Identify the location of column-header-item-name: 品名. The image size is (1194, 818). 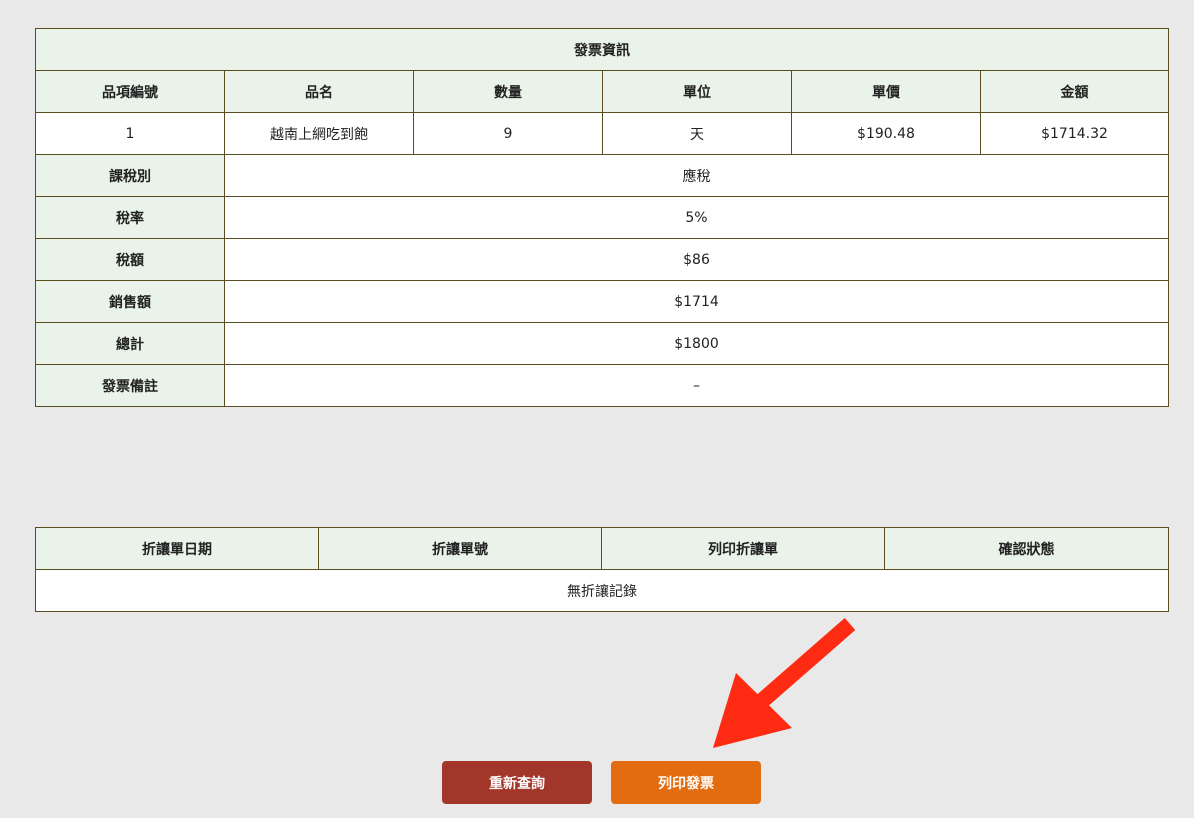
(319, 91).